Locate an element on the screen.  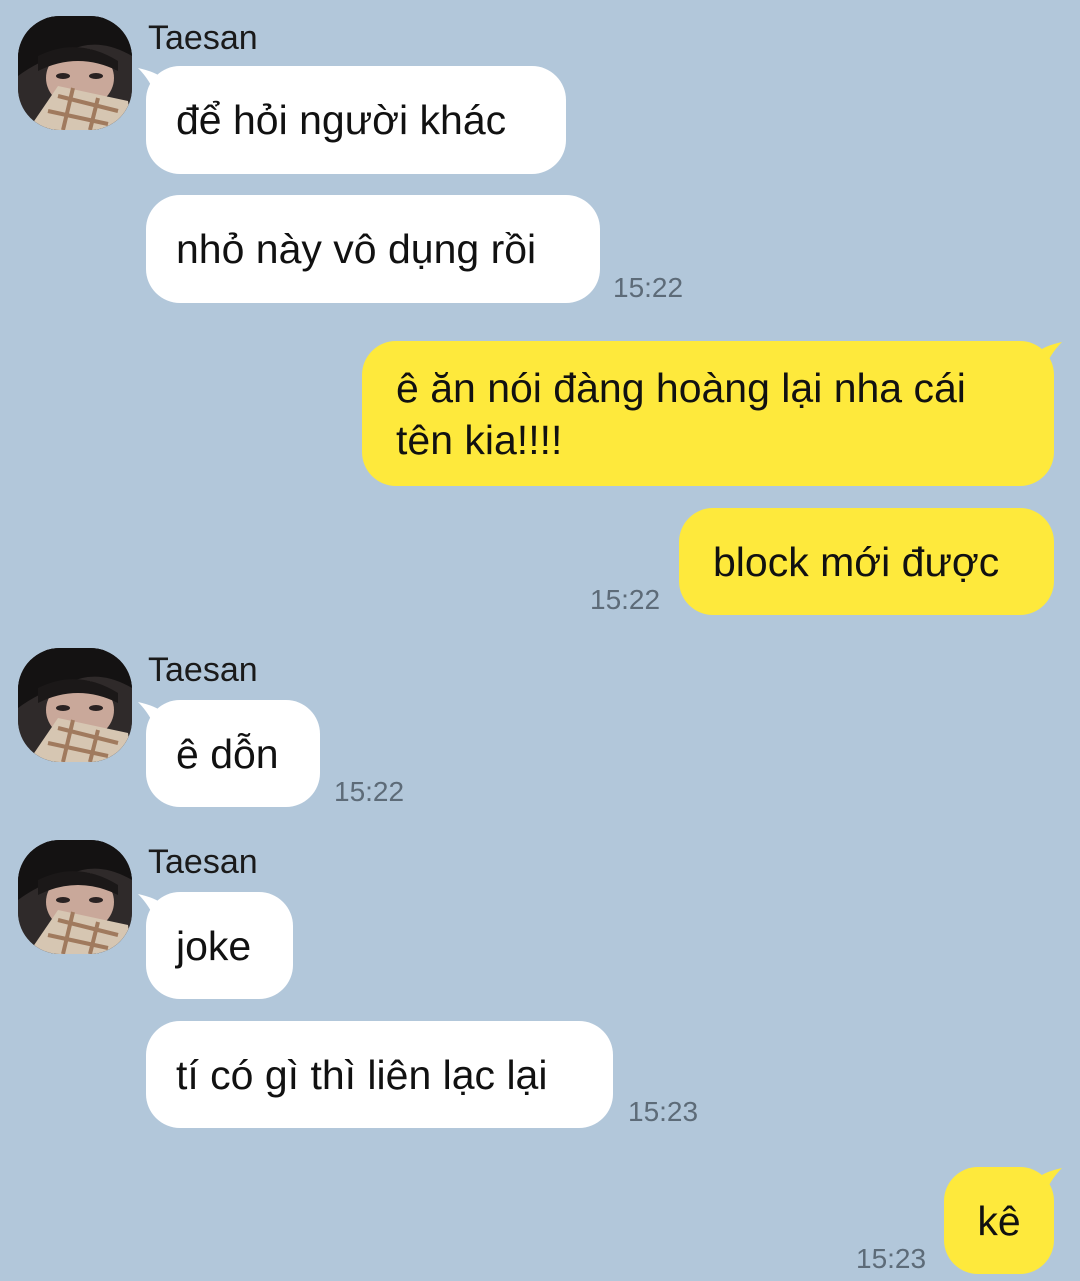
message-bubble: tí có gì thì liên lạc lại is located at coordinates (379, 1074).